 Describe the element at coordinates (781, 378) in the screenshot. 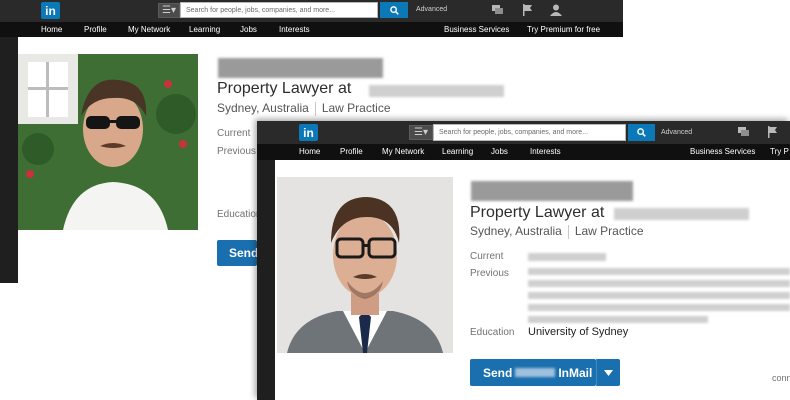

I see `connections-text: conn` at that location.